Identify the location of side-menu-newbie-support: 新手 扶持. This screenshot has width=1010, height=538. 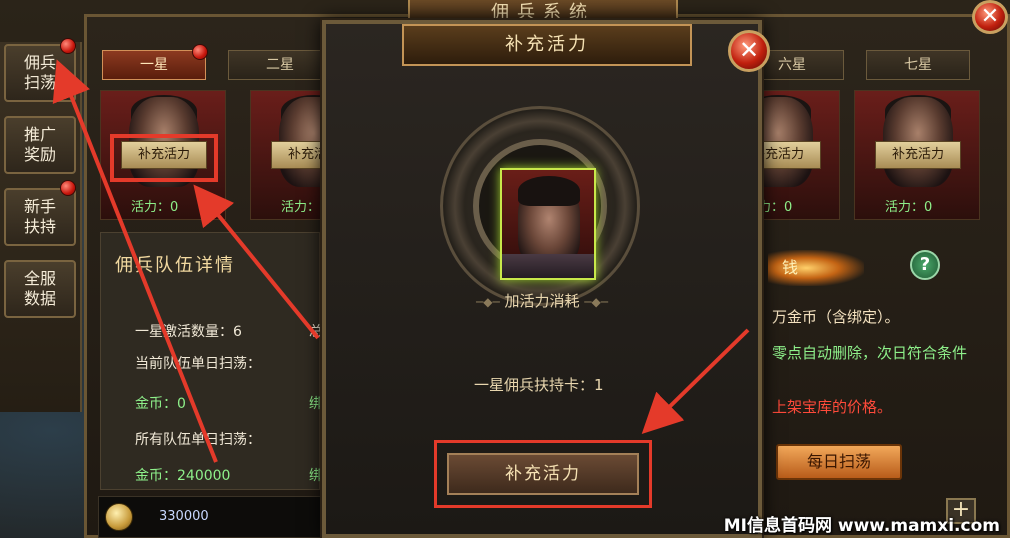
(40, 217).